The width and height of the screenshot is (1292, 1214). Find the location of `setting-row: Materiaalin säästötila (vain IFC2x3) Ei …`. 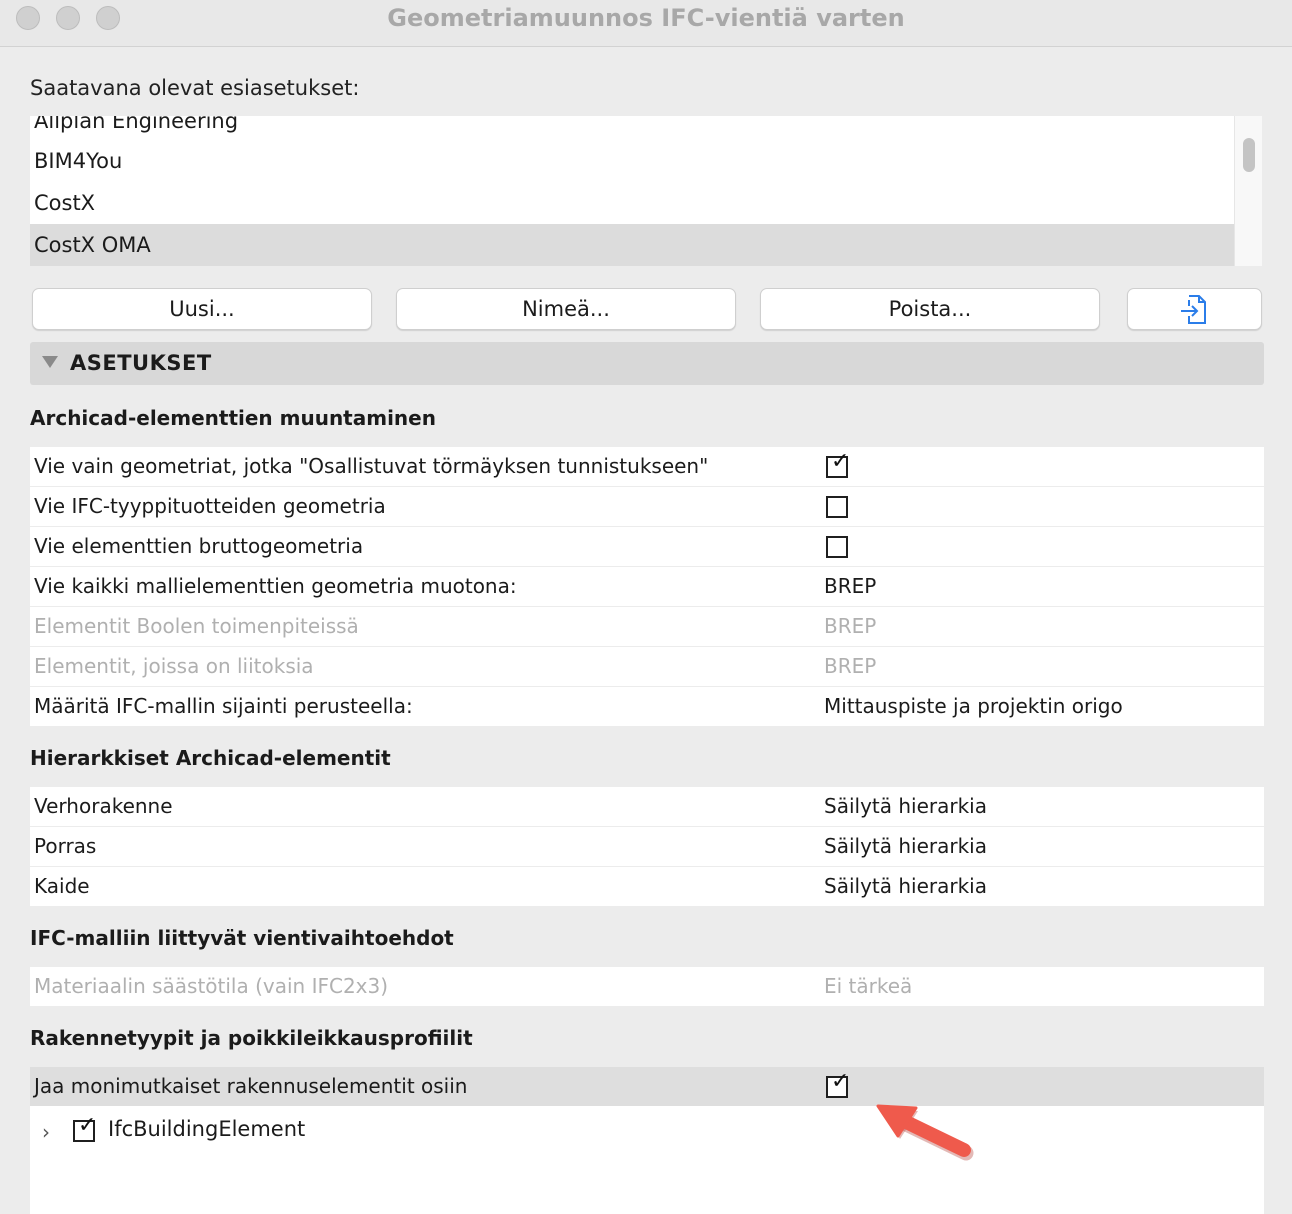

setting-row: Materiaalin säästötila (vain IFC2x3) Ei … is located at coordinates (647, 986).